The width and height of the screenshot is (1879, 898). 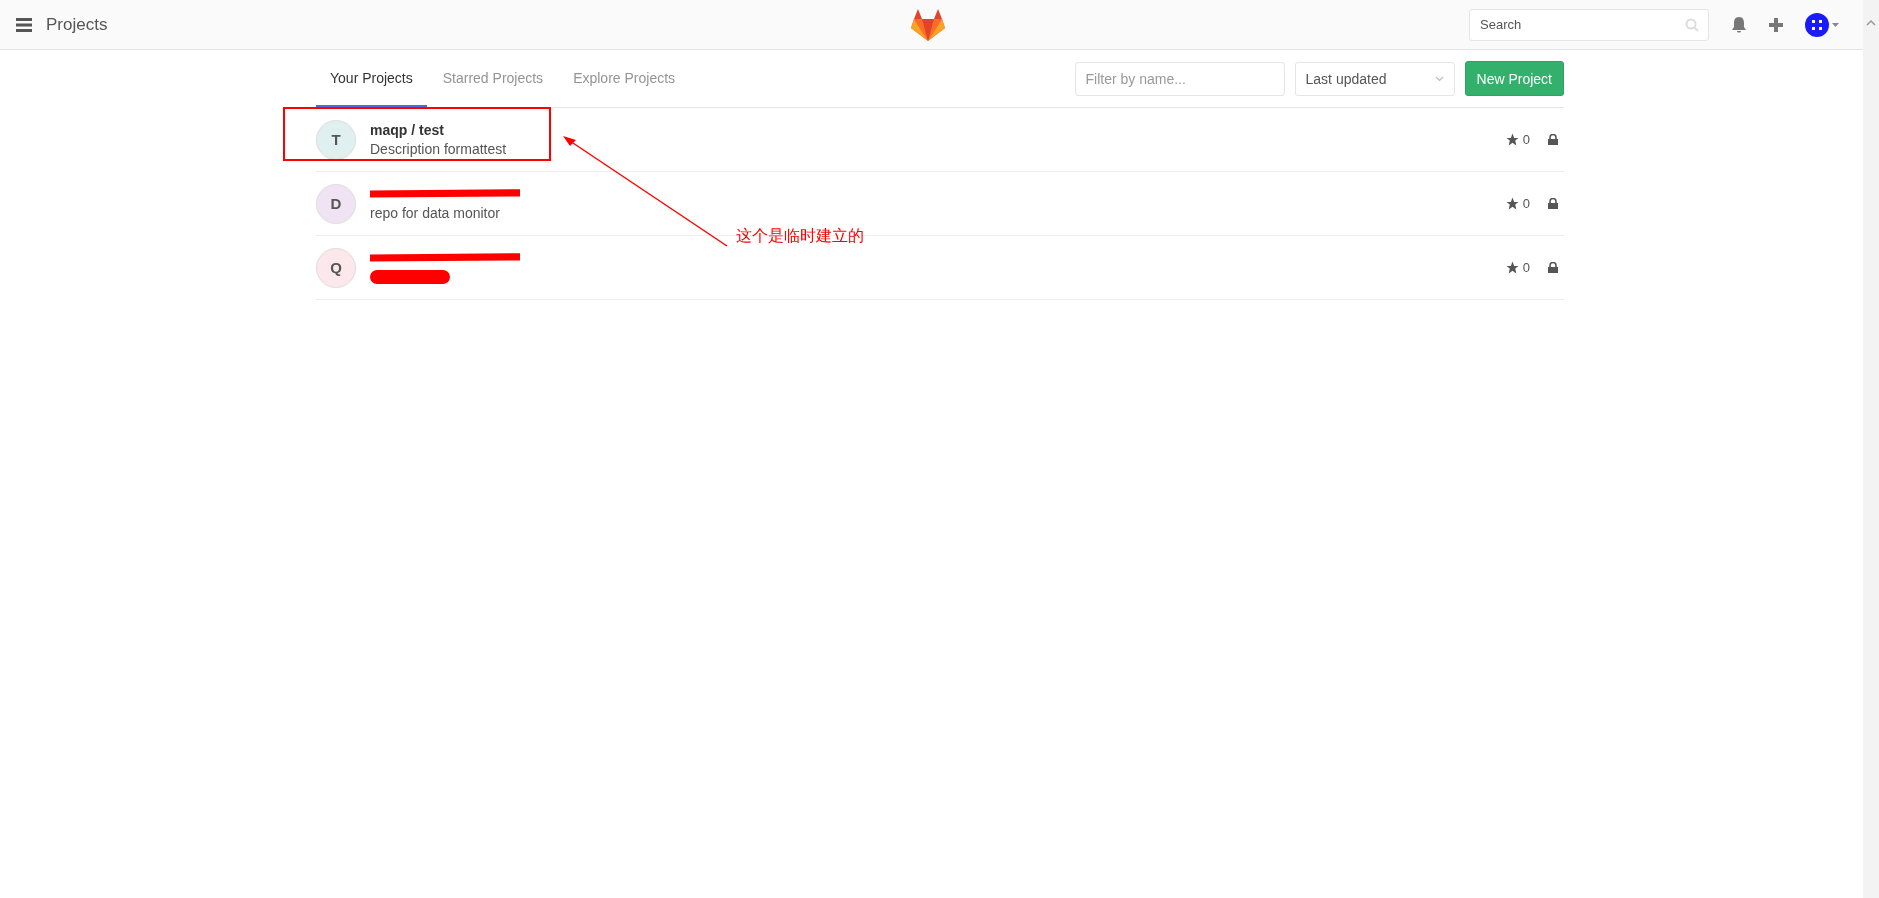 I want to click on project-name: maqp / test, so click(x=407, y=130).